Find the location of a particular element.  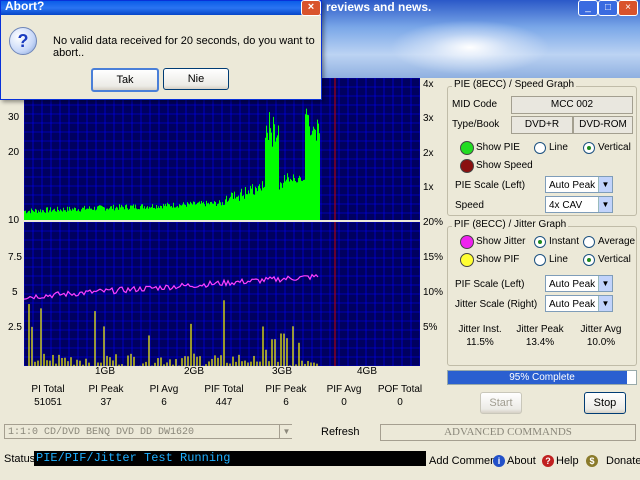

pif-scale-label: PIF Scale (Left) is located at coordinates (490, 284).